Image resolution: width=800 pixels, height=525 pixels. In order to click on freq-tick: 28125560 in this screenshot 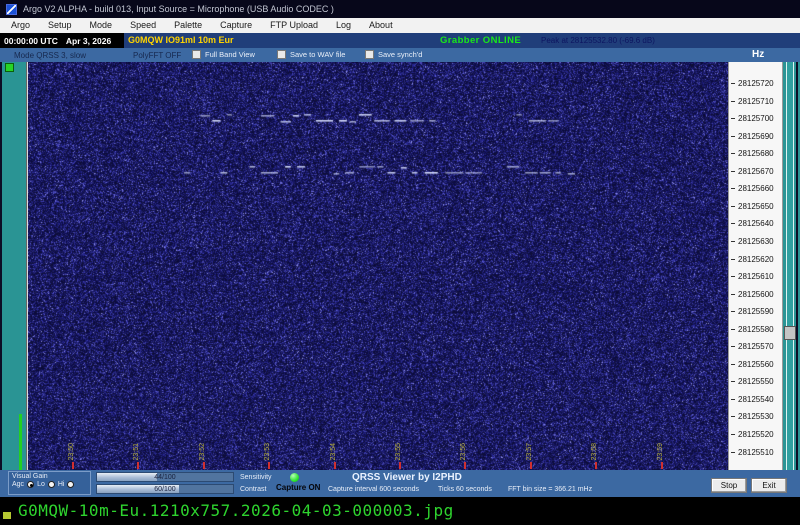, I will do `click(755, 364)`.